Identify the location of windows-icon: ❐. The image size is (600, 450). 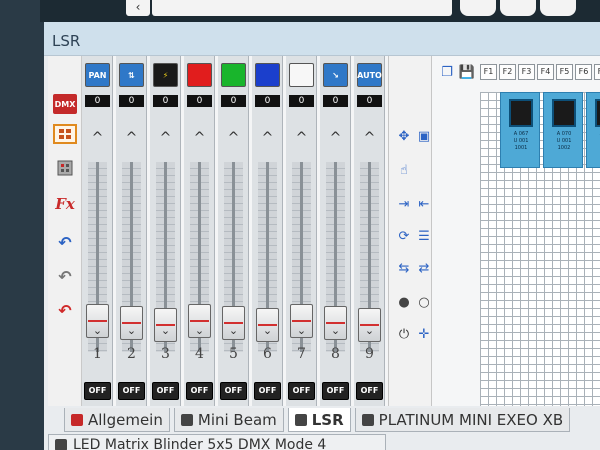
(447, 72).